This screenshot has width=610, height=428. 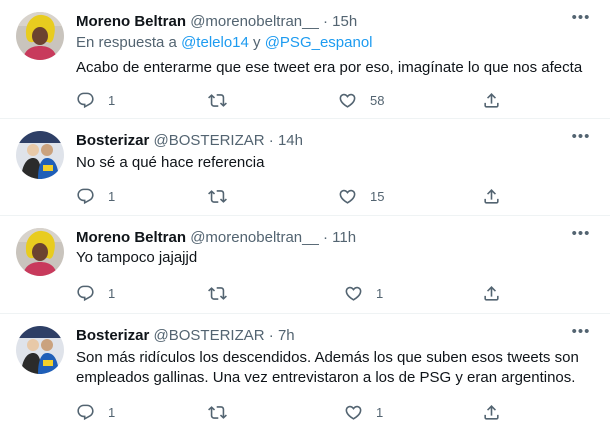 I want to click on timestamp: 14h, so click(x=290, y=140).